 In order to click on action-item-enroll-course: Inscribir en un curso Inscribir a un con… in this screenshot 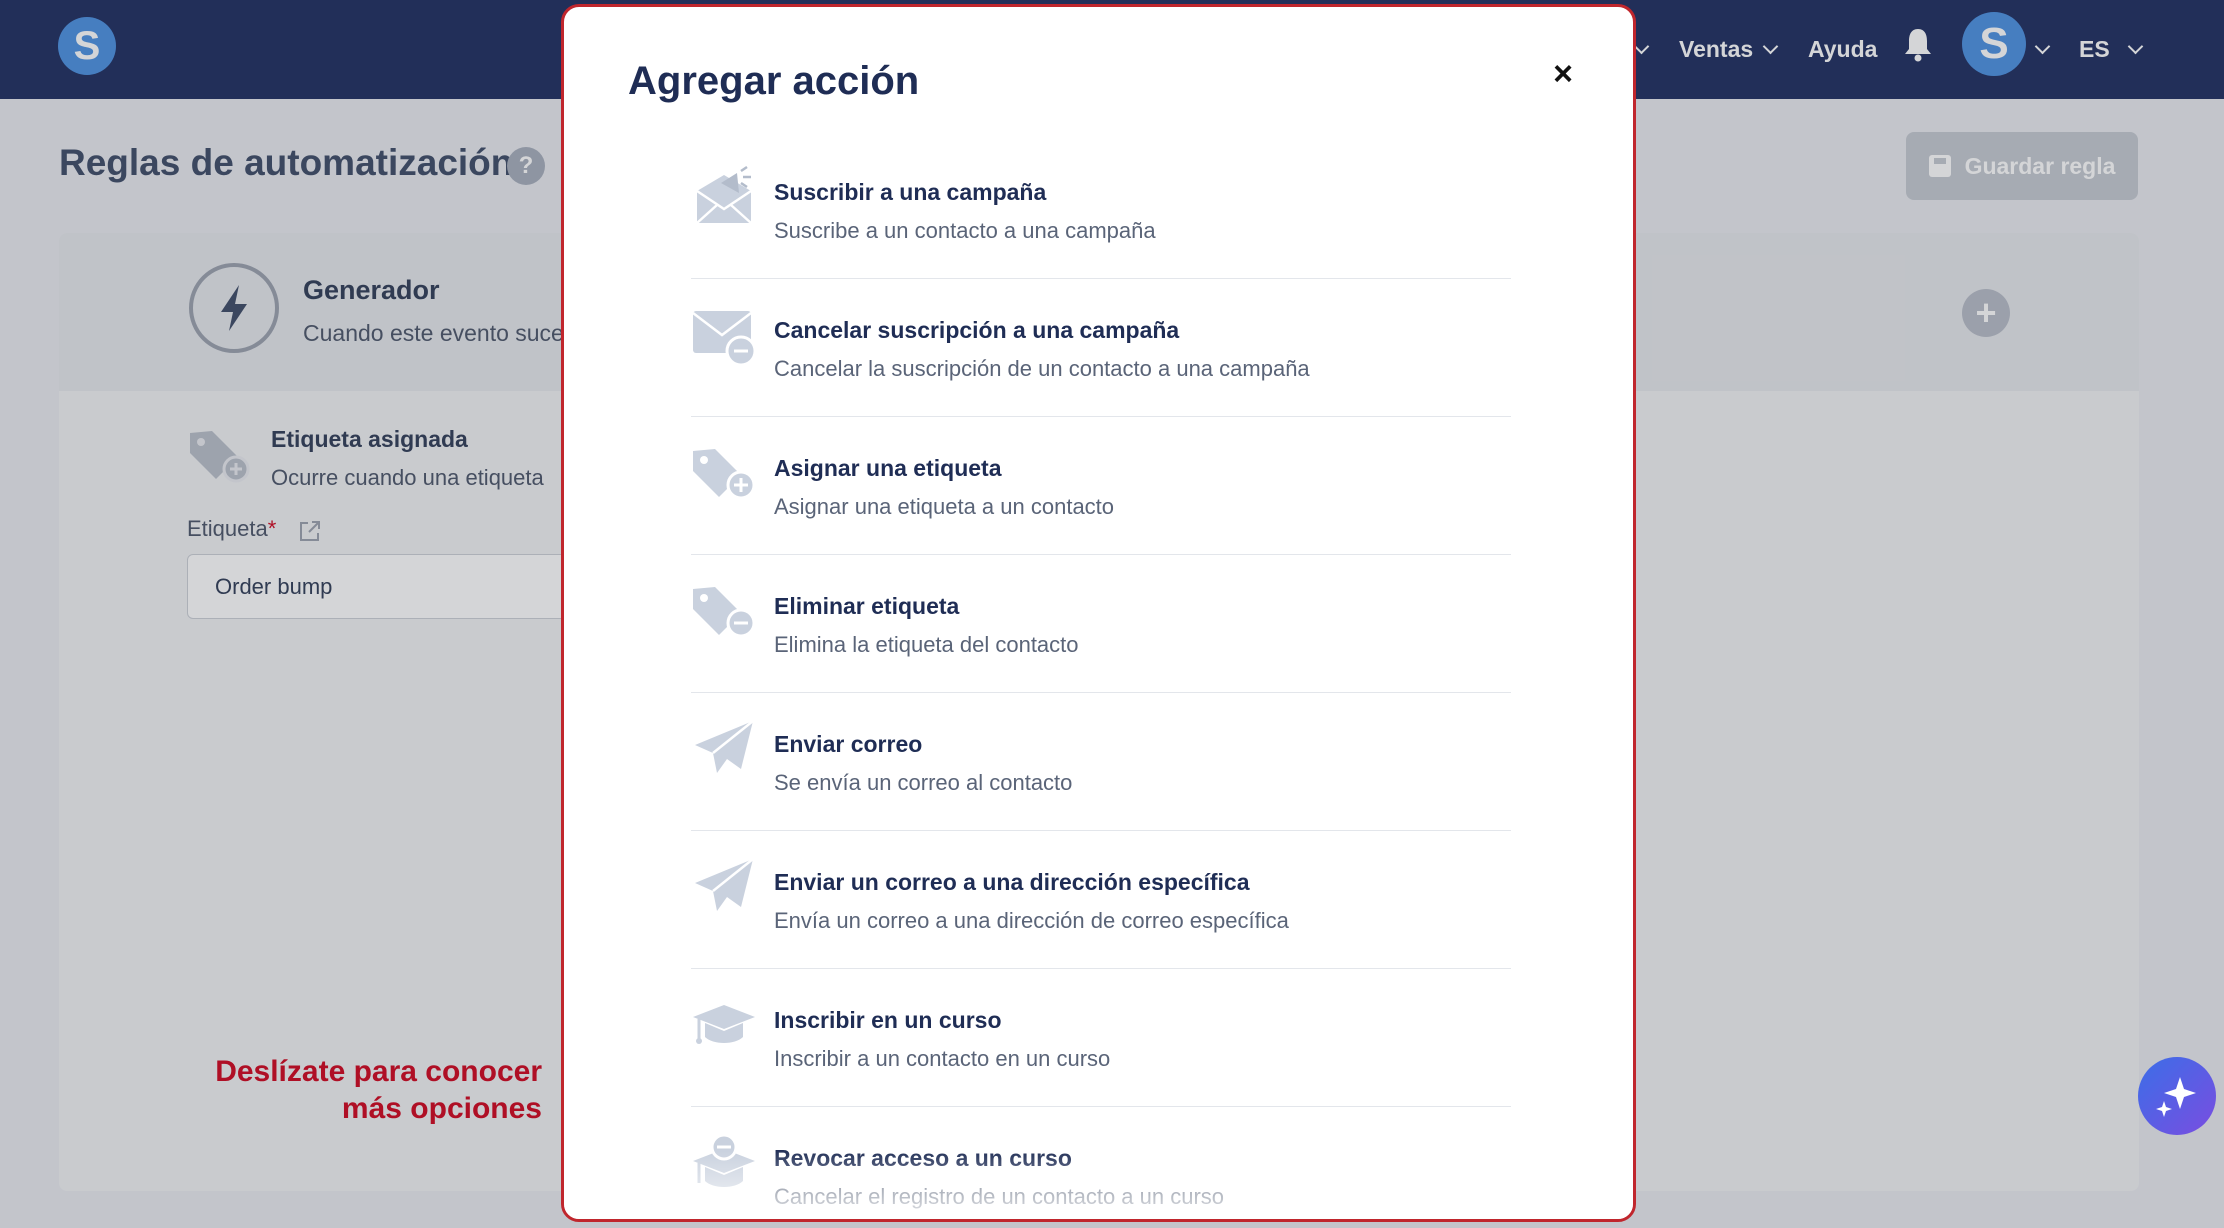, I will do `click(1101, 1038)`.